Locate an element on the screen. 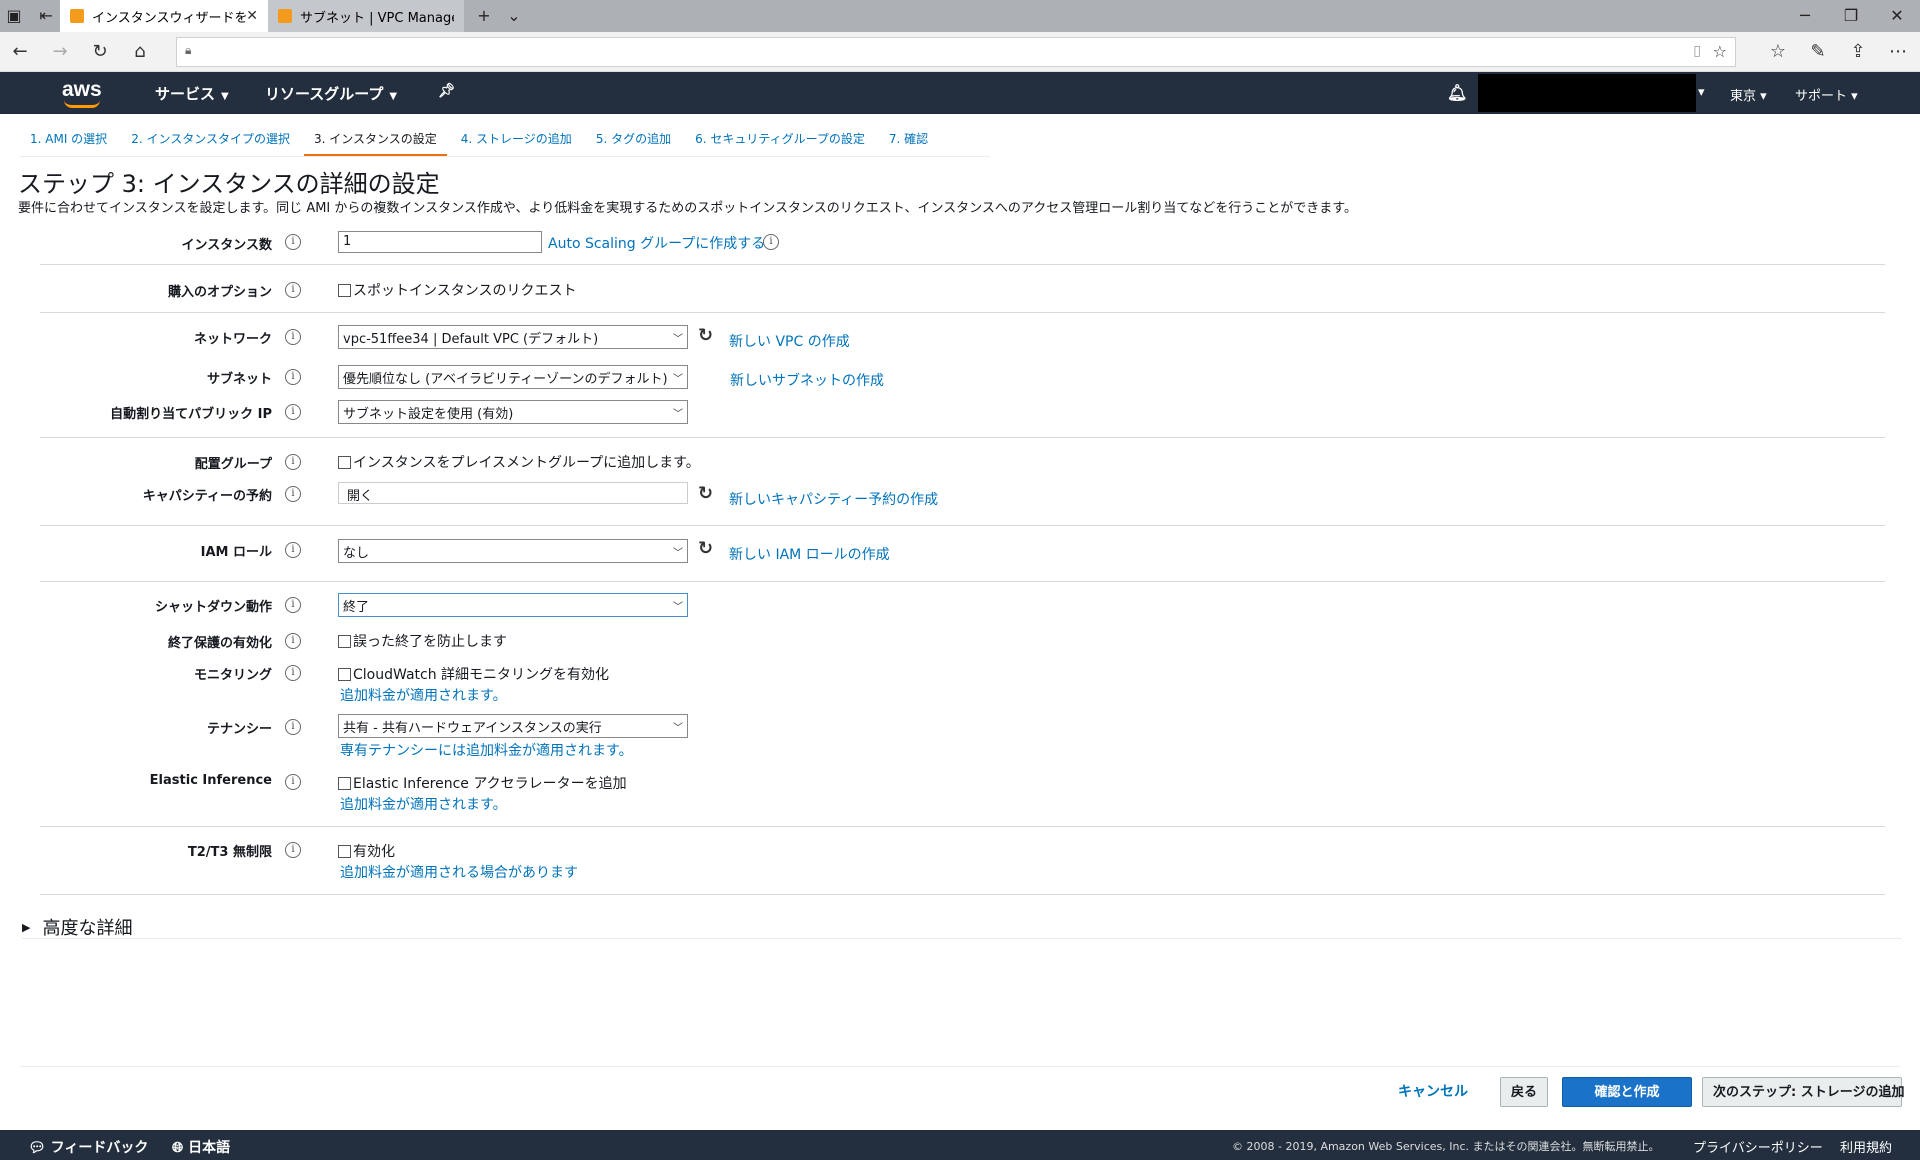 The width and height of the screenshot is (1920, 1160). cancel-button: キャンセル is located at coordinates (1433, 1092).